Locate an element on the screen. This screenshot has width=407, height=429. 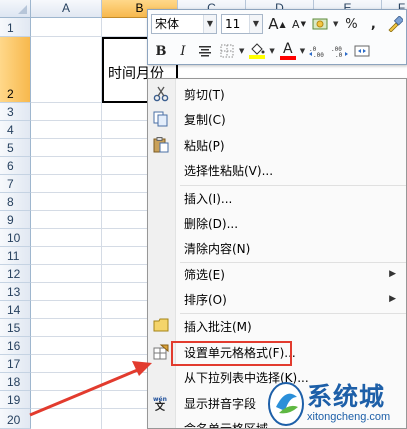
menu-item-label: 命名单元格区域 is located at coordinates (226, 425).